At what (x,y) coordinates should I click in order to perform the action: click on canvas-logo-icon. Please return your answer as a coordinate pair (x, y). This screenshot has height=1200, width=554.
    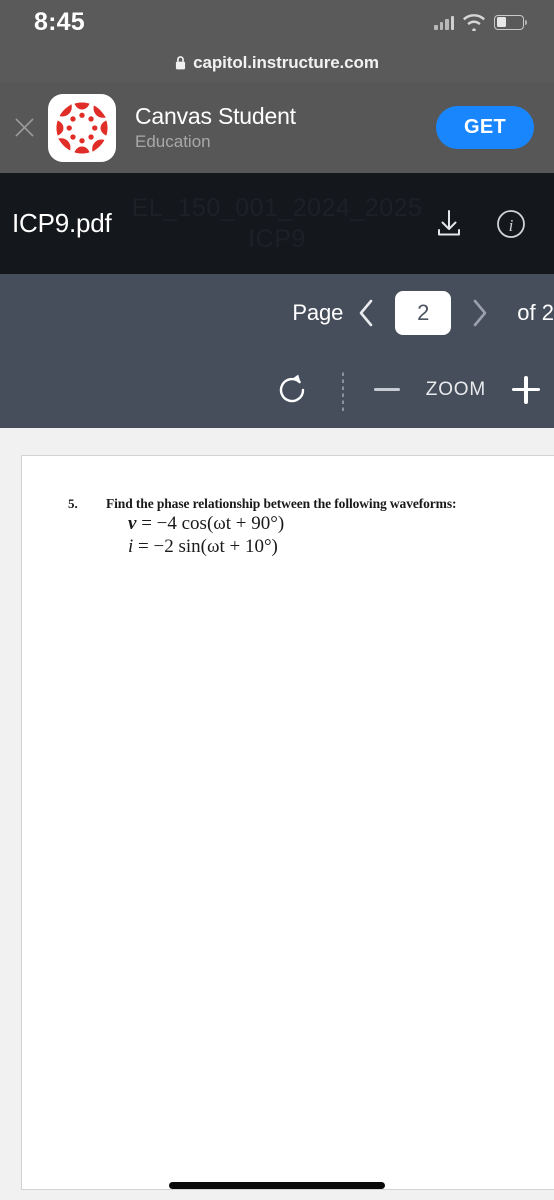
    Looking at the image, I should click on (82, 127).